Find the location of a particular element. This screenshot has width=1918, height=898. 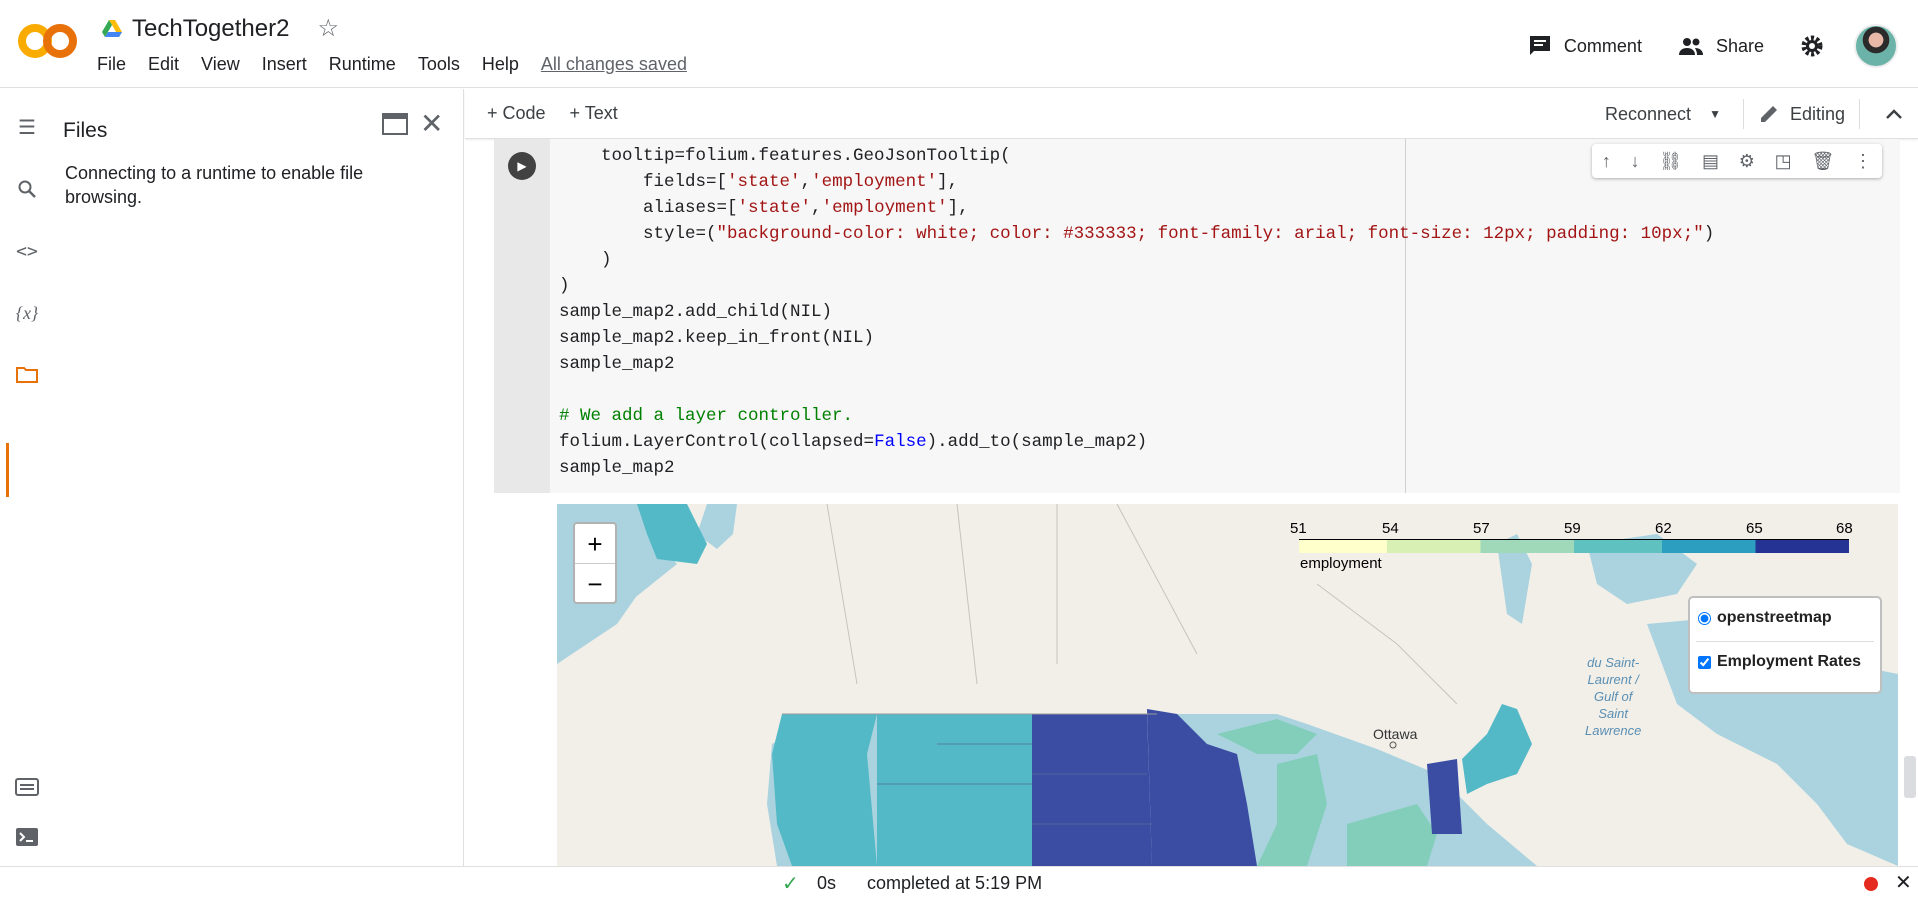

gear-icon is located at coordinates (1812, 46).